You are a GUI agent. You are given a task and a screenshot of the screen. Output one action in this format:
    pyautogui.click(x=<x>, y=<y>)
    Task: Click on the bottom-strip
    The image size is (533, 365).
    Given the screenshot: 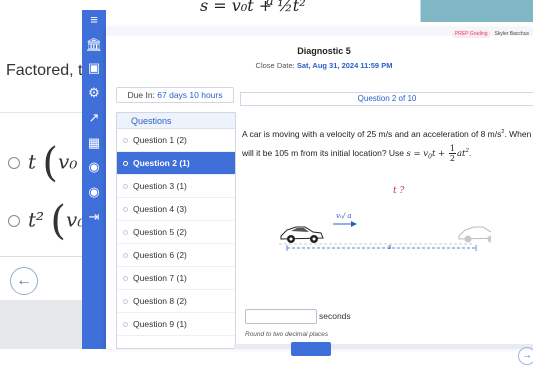 What is the action you would take?
    pyautogui.click(x=383, y=346)
    